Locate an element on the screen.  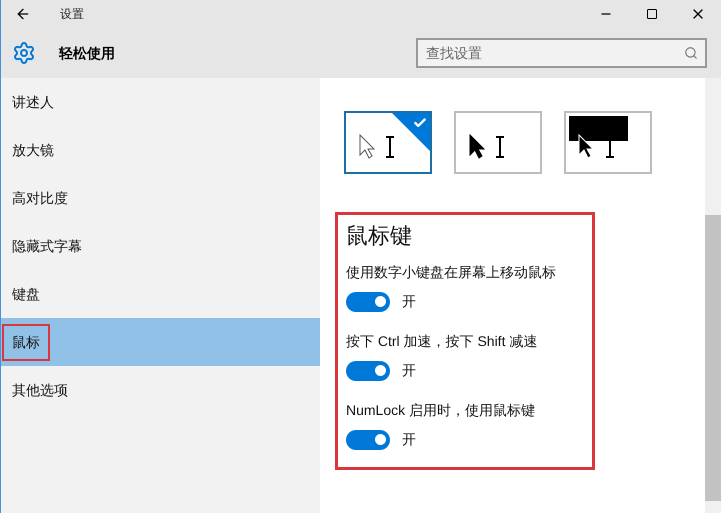
sidebar-item: 放大镜 is located at coordinates (160, 150).